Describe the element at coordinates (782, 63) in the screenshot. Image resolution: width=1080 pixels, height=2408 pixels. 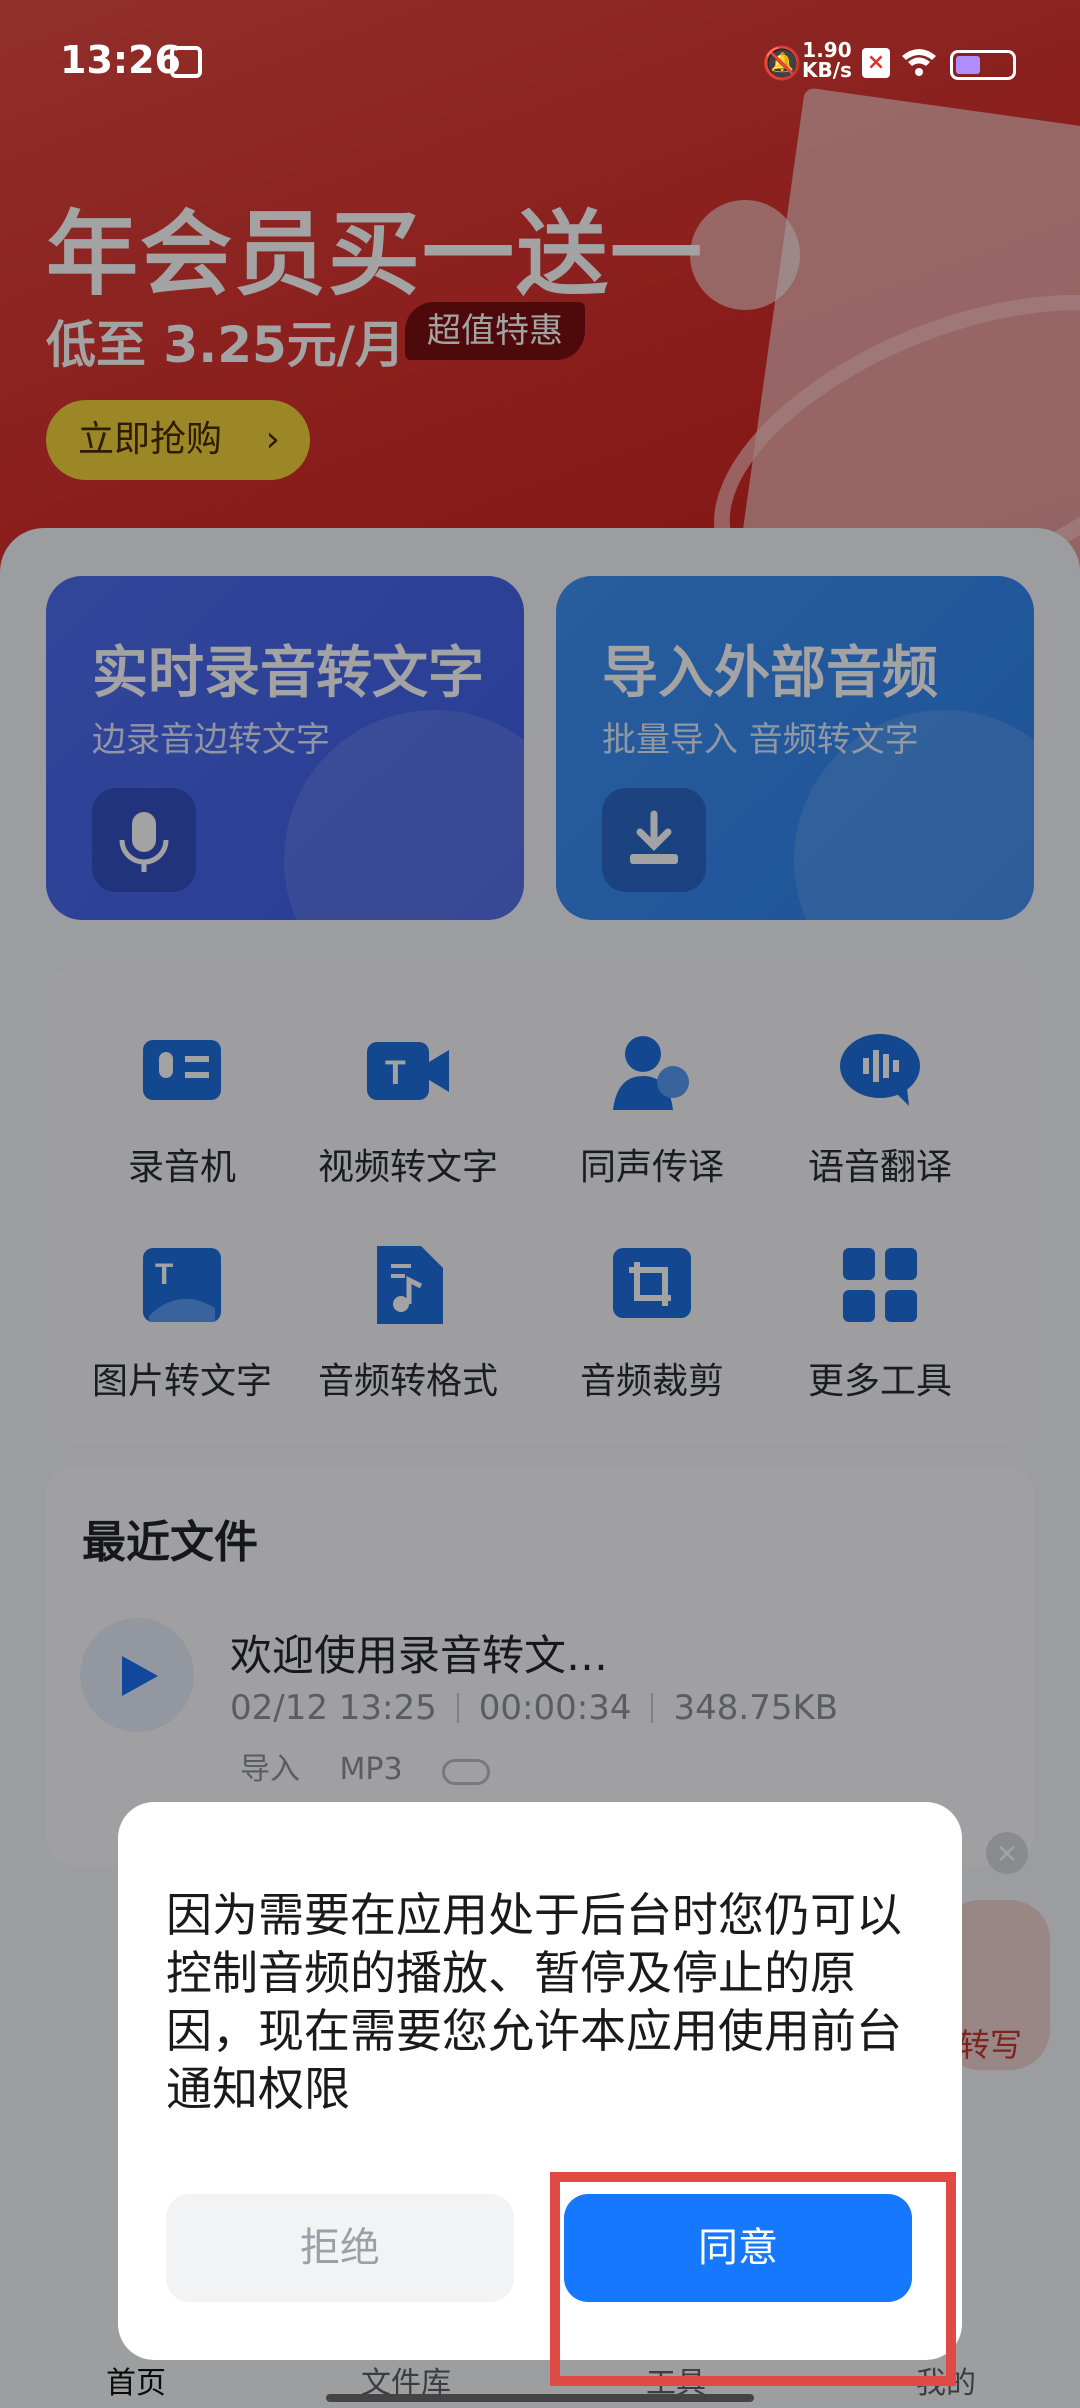
I see `mute-bell-icon: 🔕` at that location.